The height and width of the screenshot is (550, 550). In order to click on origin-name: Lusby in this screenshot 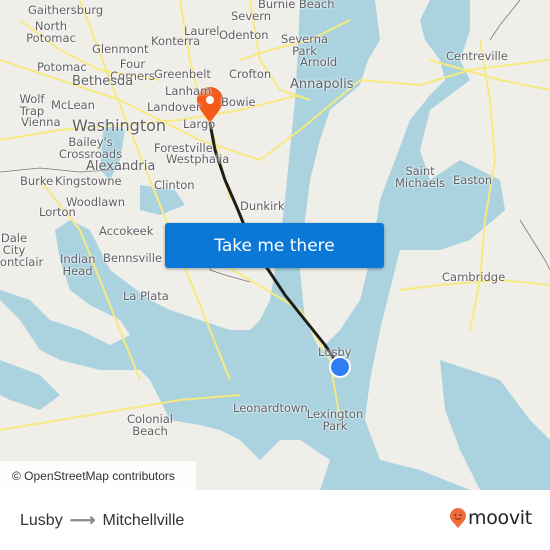, I will do `click(41, 520)`.